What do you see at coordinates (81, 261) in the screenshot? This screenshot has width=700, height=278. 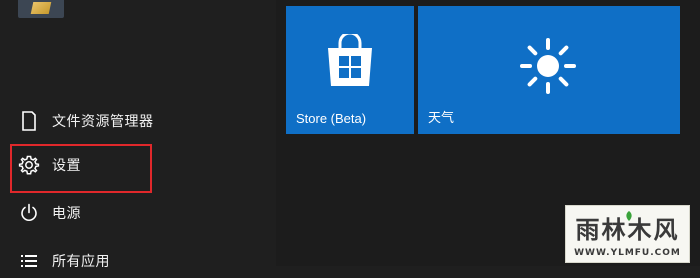 I see `menu-item-label: 所有应用` at bounding box center [81, 261].